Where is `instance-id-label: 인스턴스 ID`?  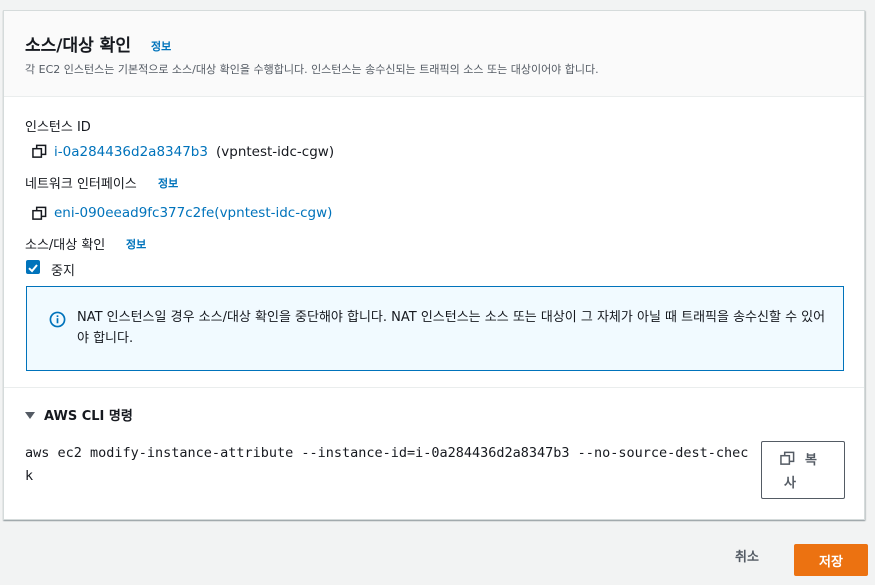 instance-id-label: 인스턴스 ID is located at coordinates (58, 127).